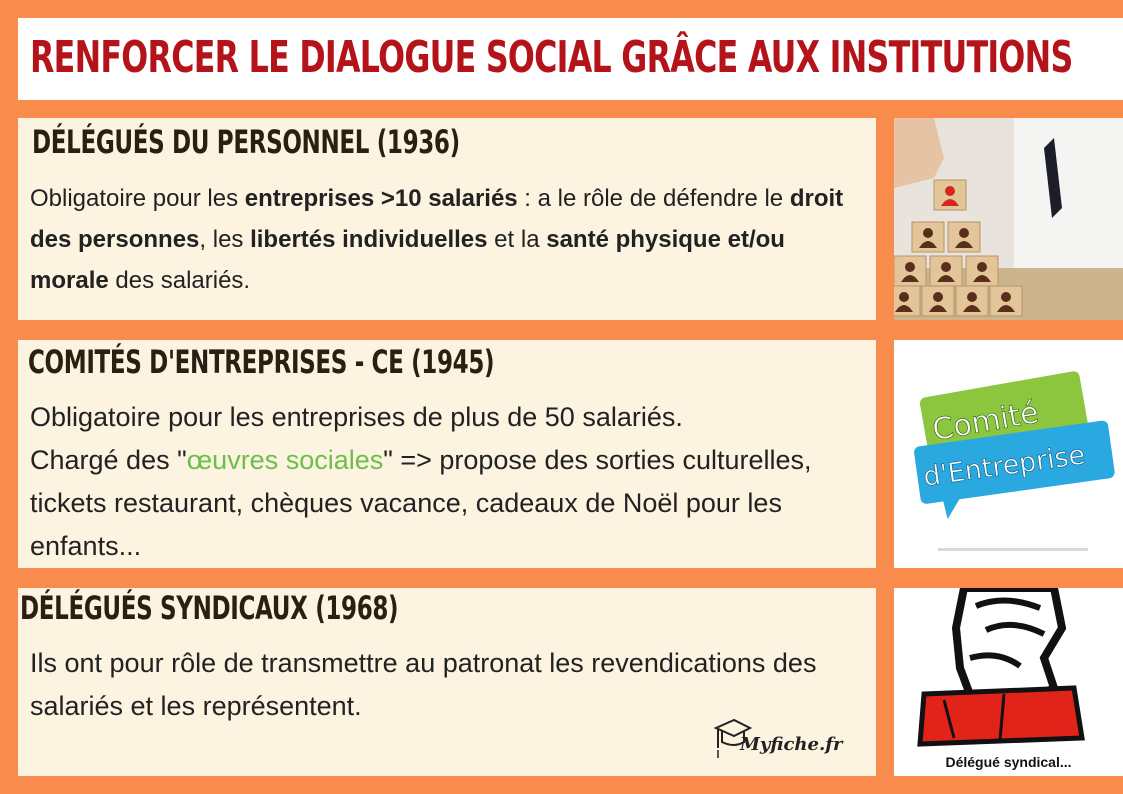 This screenshot has height=794, width=1123. What do you see at coordinates (369, 239) in the screenshot?
I see `bold-text: libertés individuelles` at bounding box center [369, 239].